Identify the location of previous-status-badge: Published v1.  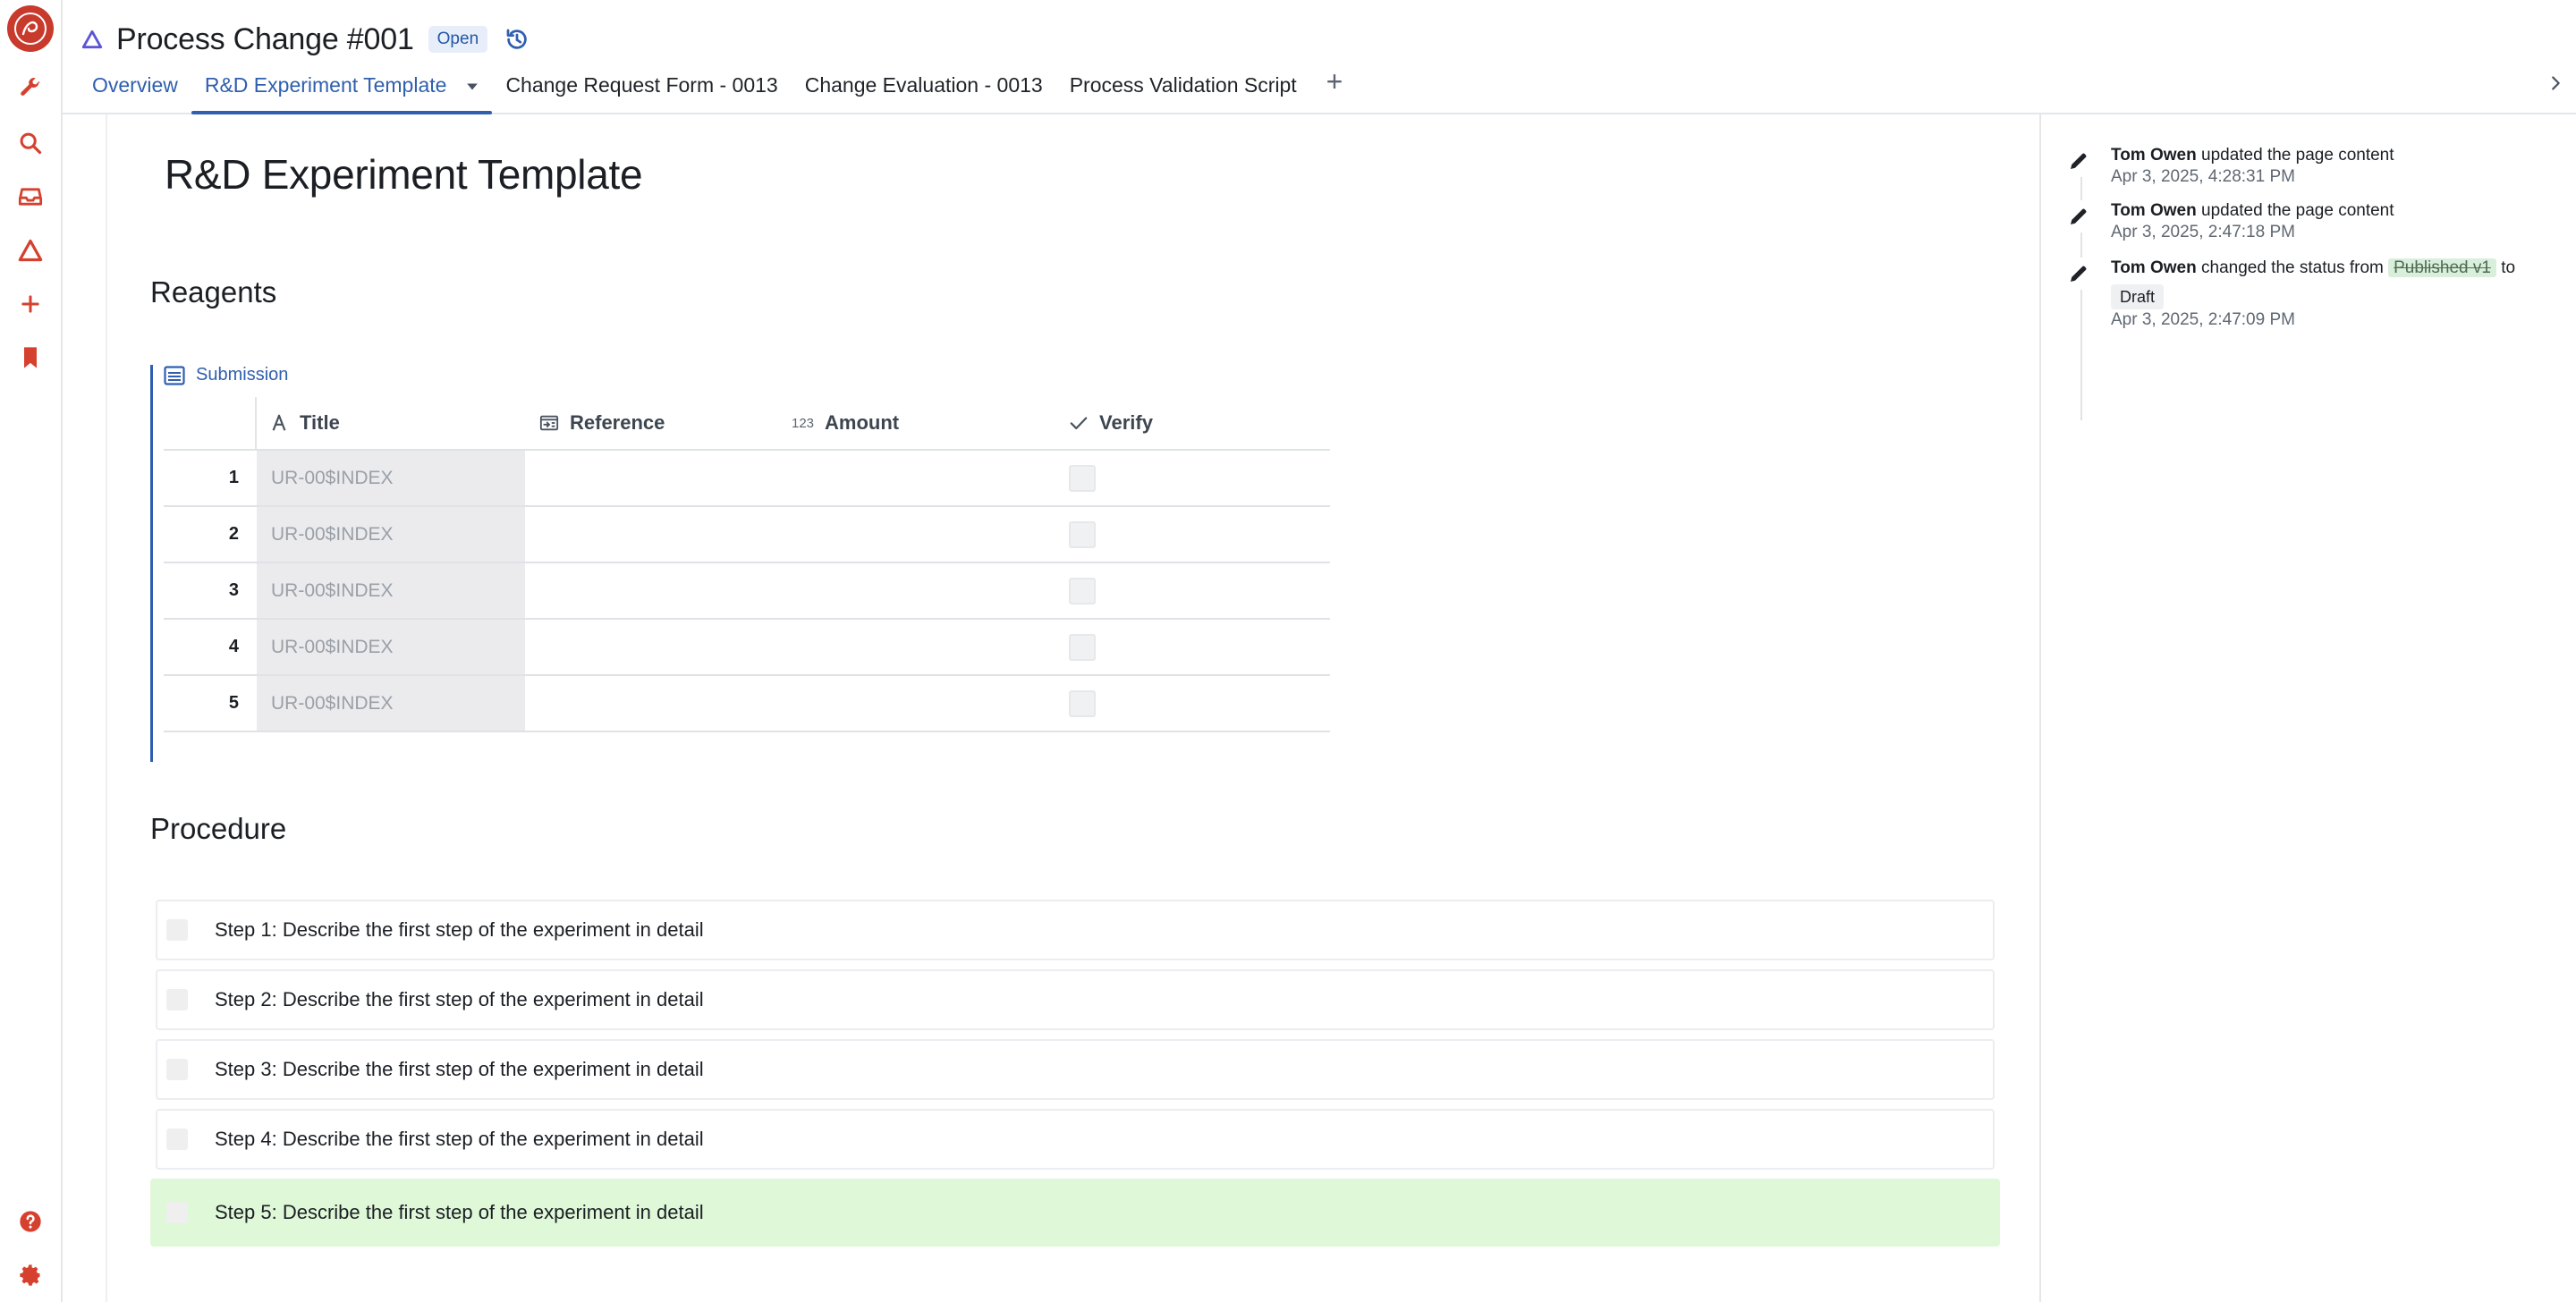
(2442, 267).